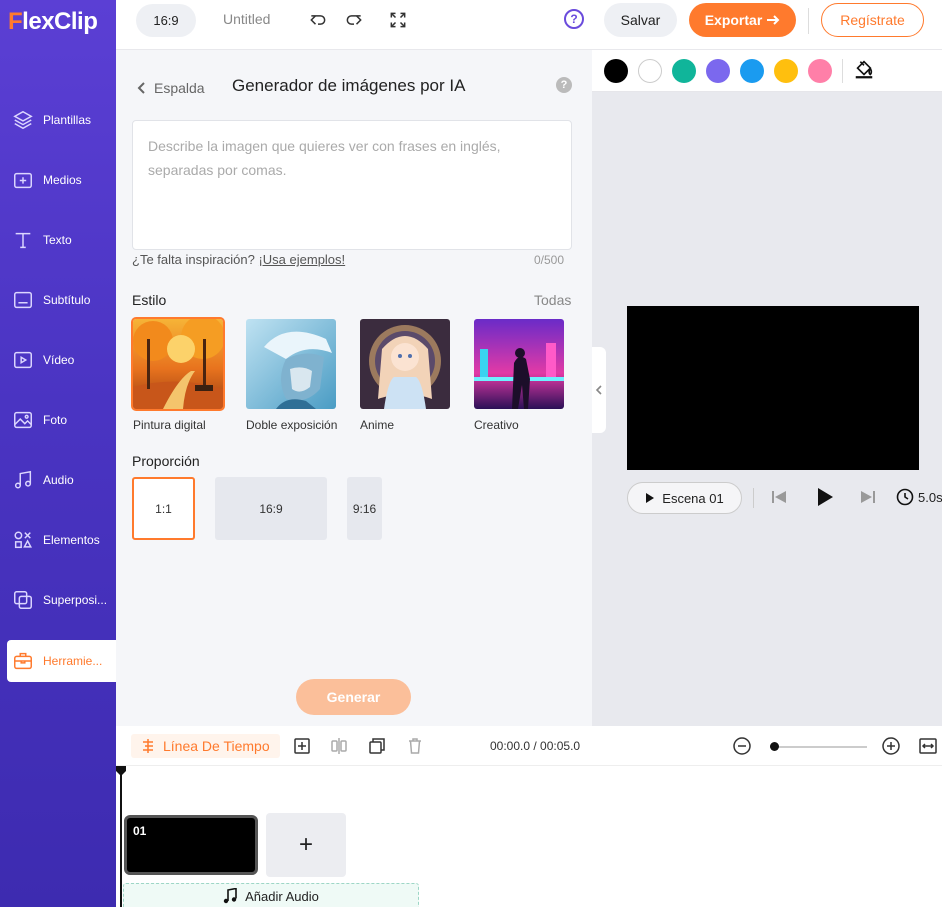 Image resolution: width=942 pixels, height=907 pixels. I want to click on style-card-digital-painting: Pintura digital, so click(178, 374).